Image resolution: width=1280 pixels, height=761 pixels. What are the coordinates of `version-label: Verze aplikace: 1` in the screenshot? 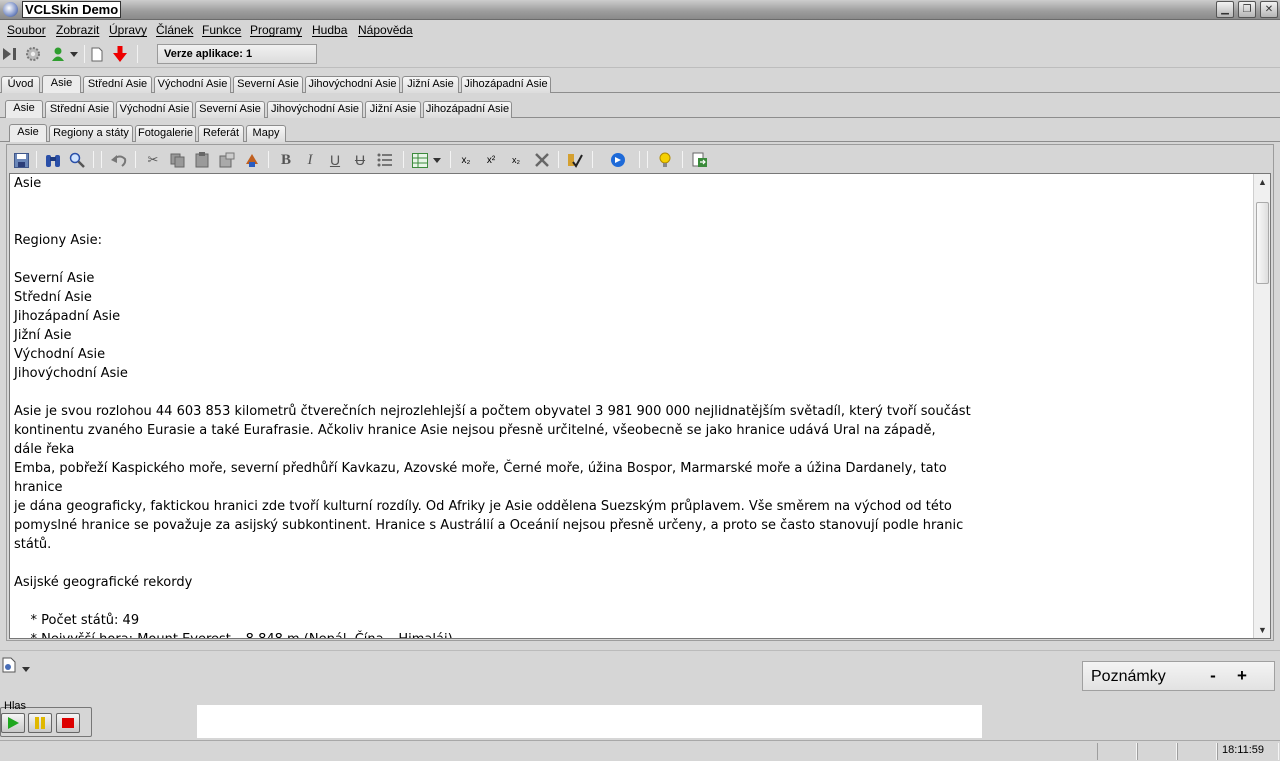 It's located at (237, 54).